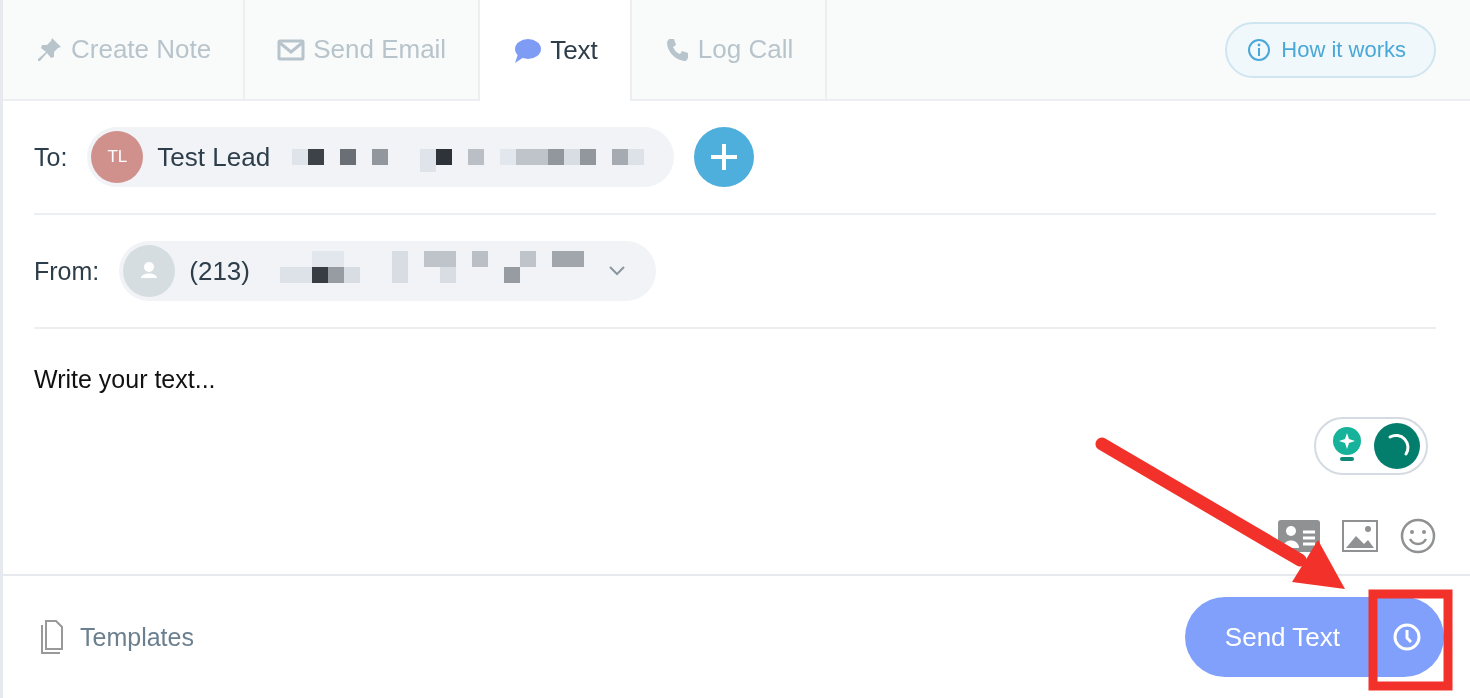 The width and height of the screenshot is (1470, 698). What do you see at coordinates (1259, 49) in the screenshot?
I see `info-icon` at bounding box center [1259, 49].